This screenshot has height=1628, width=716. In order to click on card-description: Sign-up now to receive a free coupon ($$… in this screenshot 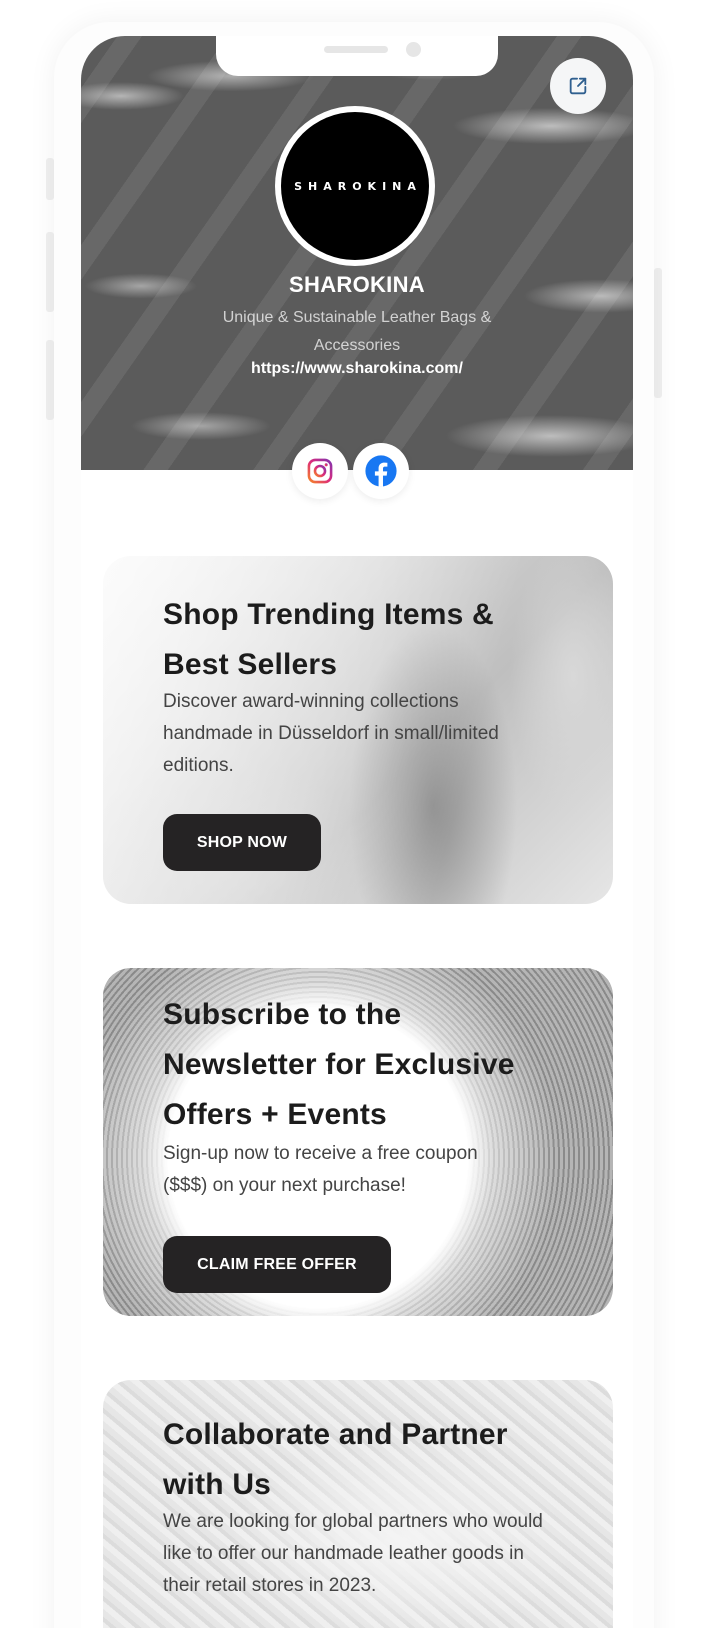, I will do `click(320, 1169)`.